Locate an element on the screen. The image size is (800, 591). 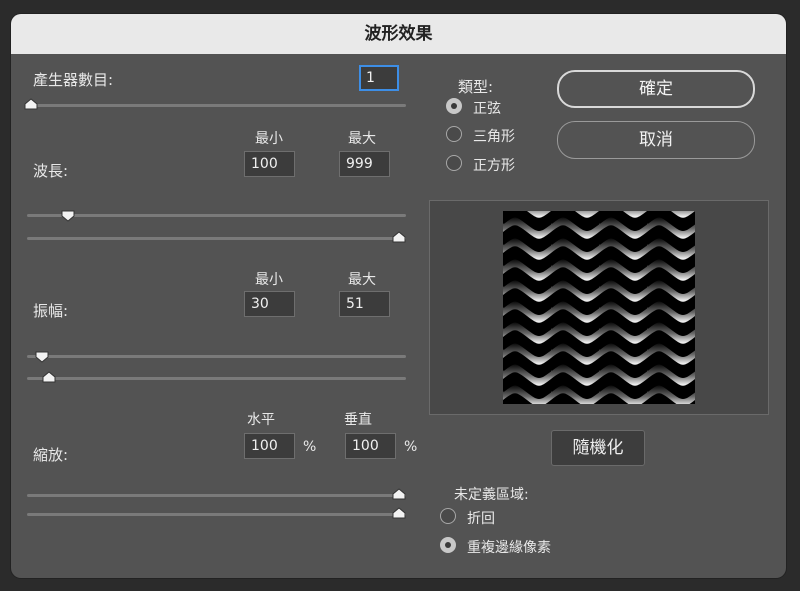
wavelength-min-slider-thumb is located at coordinates (68, 216).